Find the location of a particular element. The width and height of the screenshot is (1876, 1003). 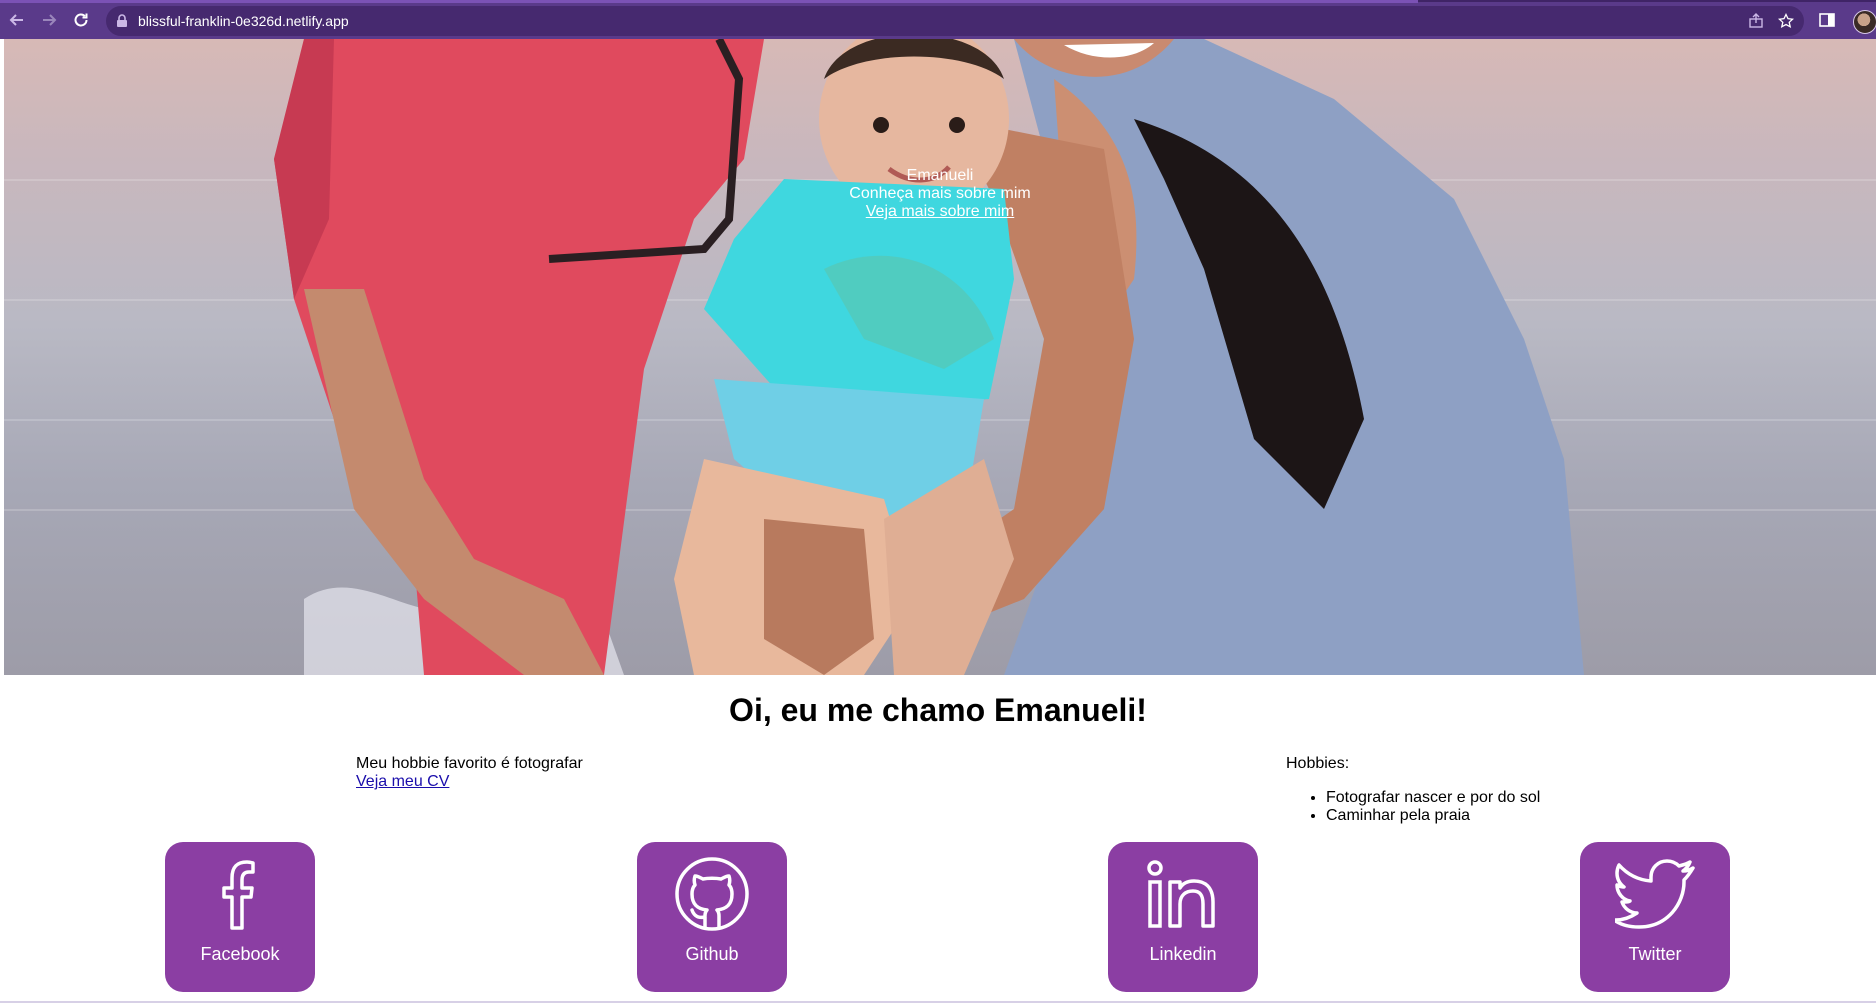

facebook-label: Facebook is located at coordinates (240, 954).